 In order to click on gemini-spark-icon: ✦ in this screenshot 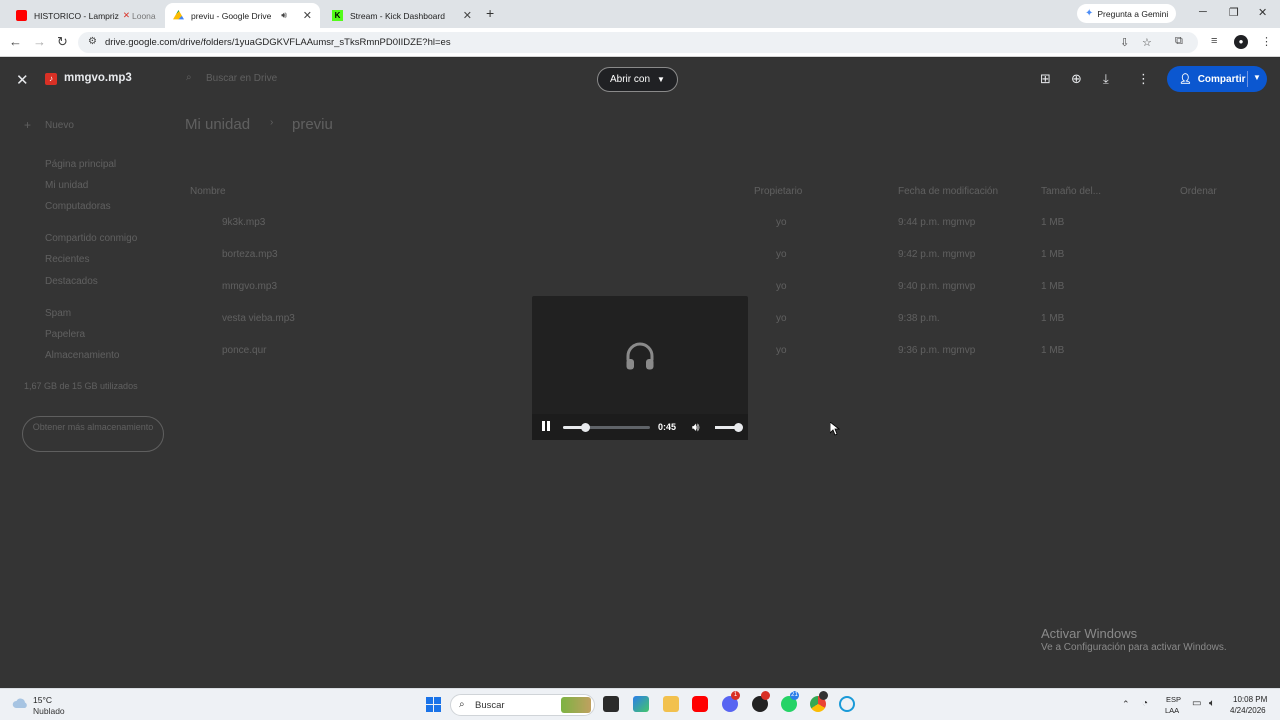, I will do `click(1089, 13)`.